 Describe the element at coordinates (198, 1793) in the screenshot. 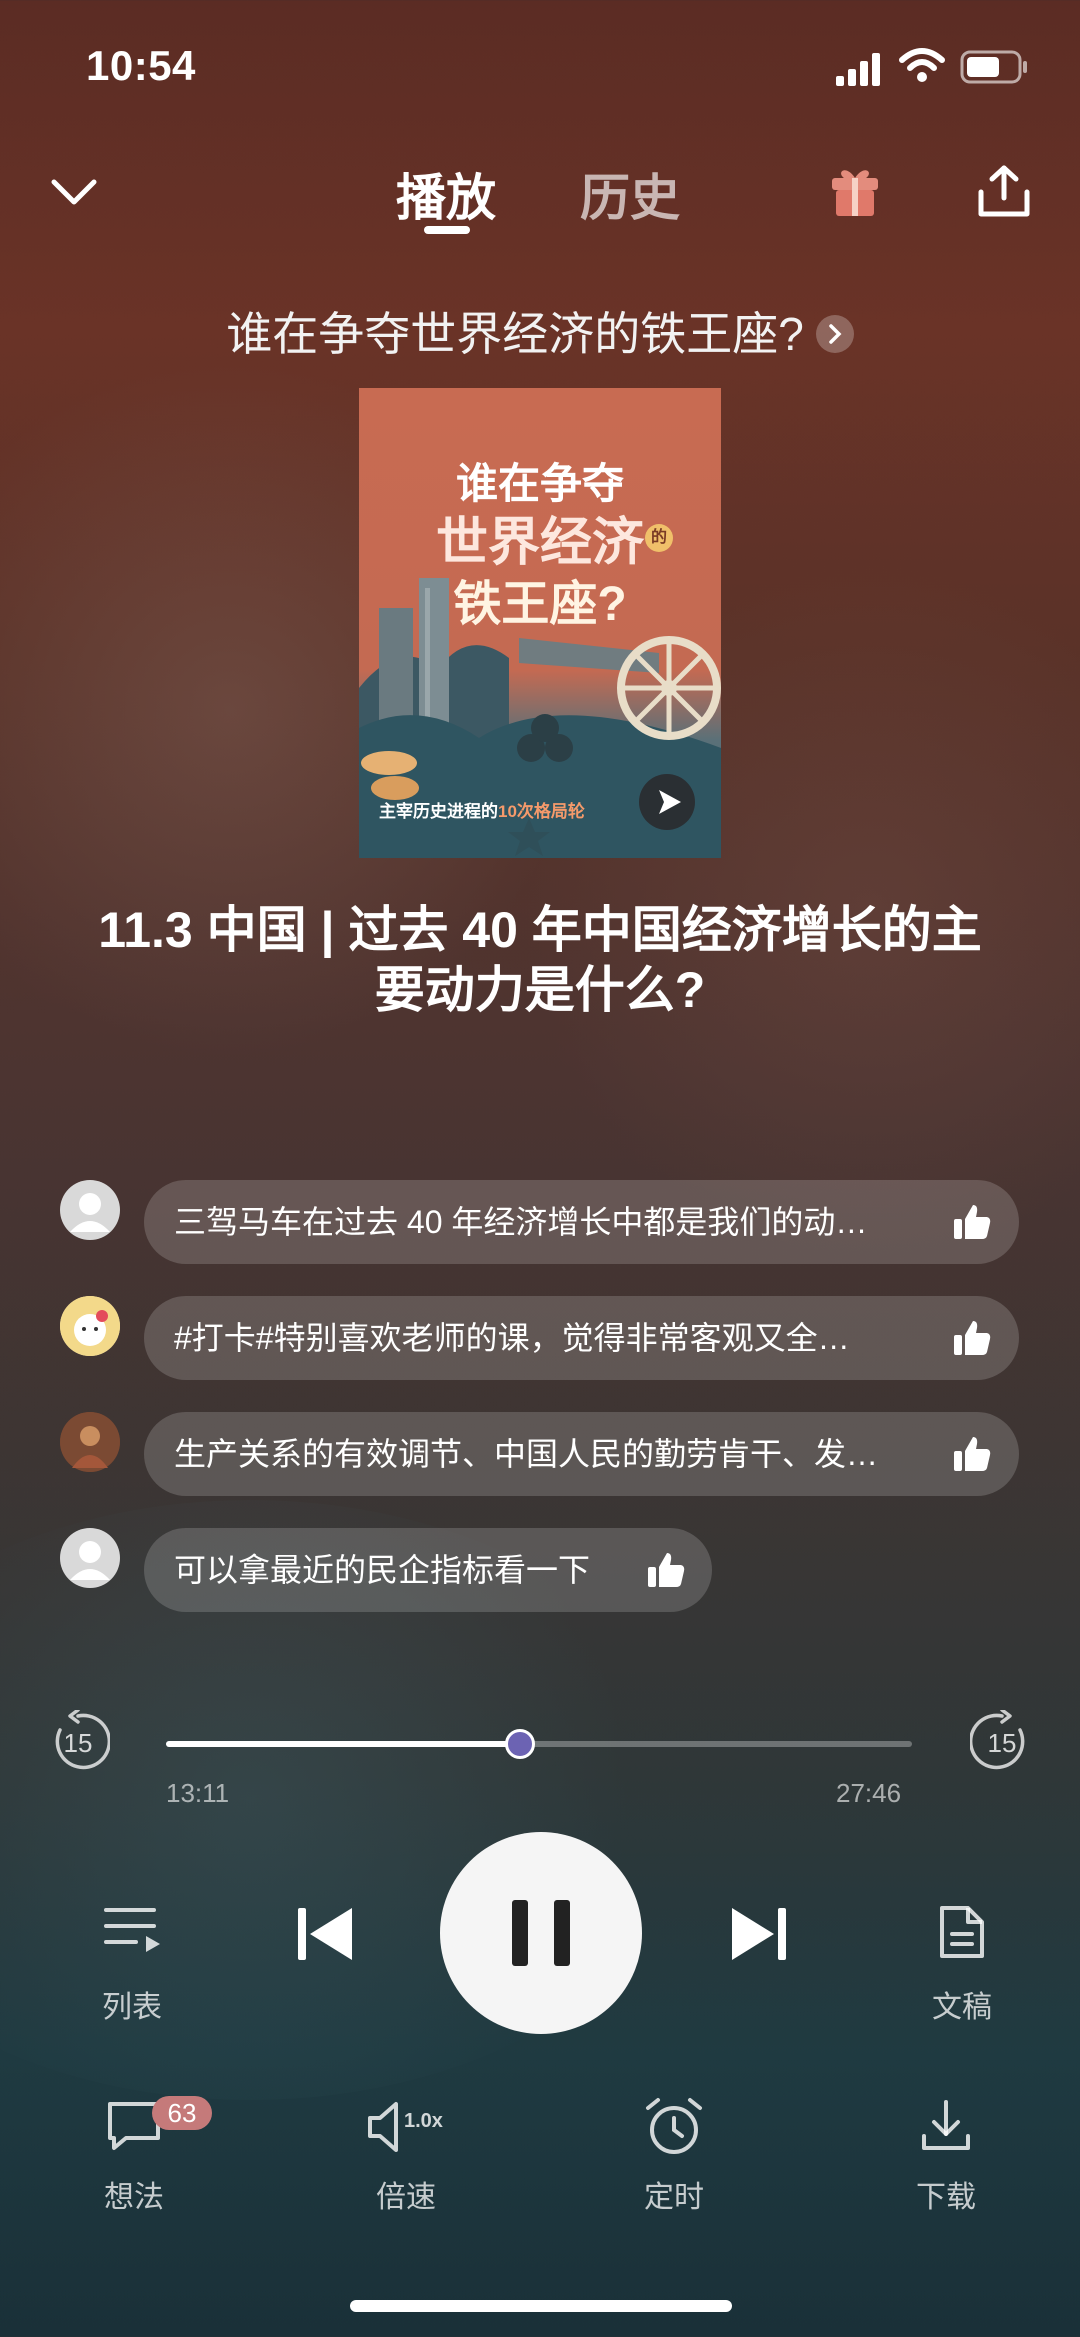

I see `elapsed-time: 13:11` at that location.